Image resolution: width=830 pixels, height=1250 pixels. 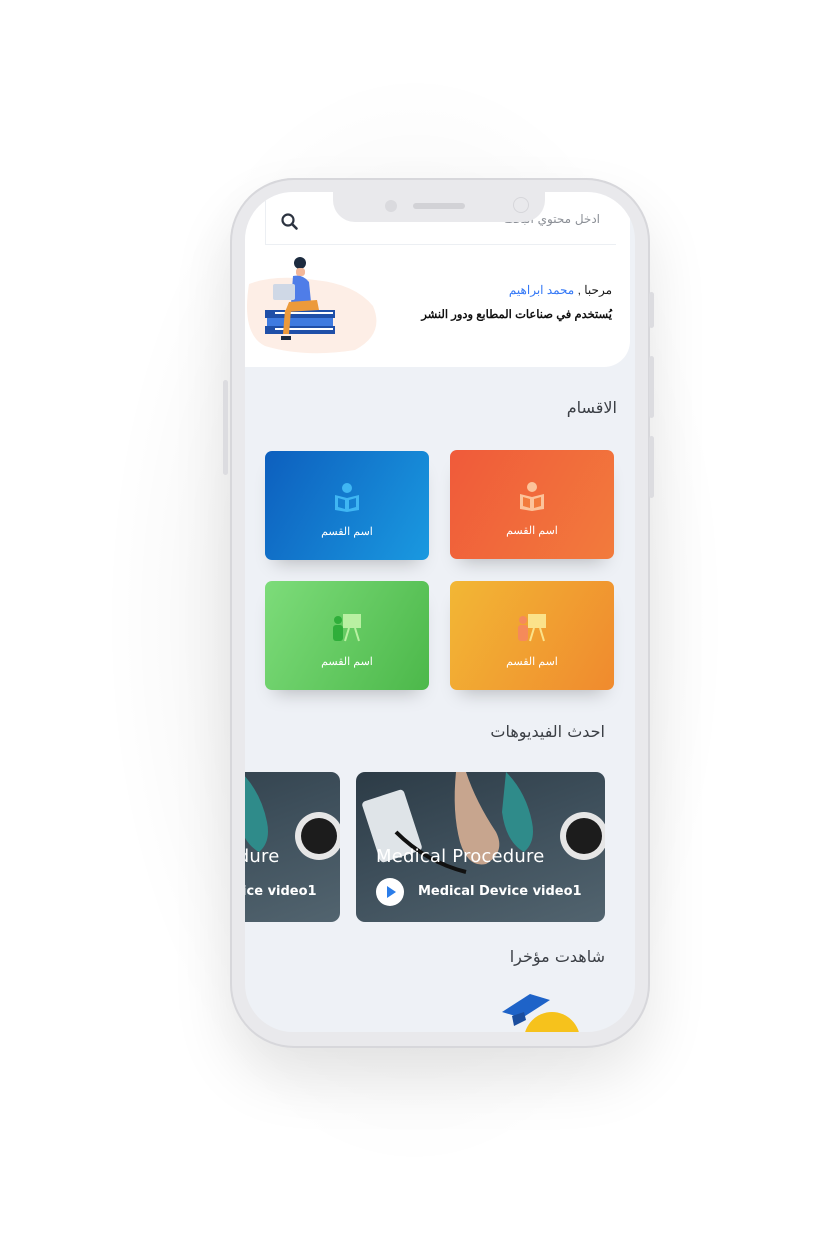 What do you see at coordinates (651, 387) in the screenshot?
I see `phone-volume-down` at bounding box center [651, 387].